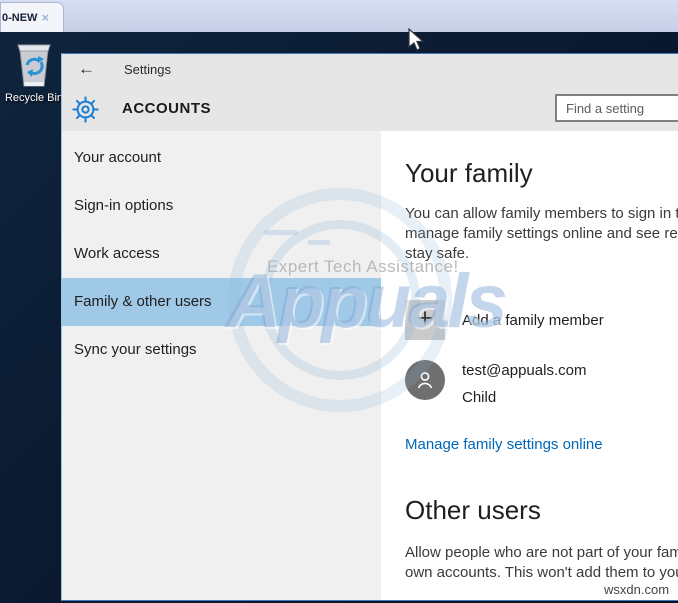 Image resolution: width=678 pixels, height=603 pixels. What do you see at coordinates (370, 92) in the screenshot?
I see `window-header: ← Settings ACCOUNTS` at bounding box center [370, 92].